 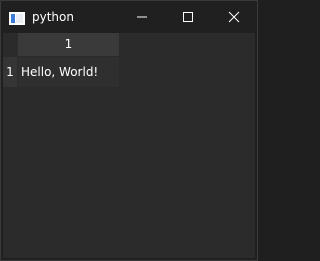 I want to click on maximize-button, so click(x=188, y=17).